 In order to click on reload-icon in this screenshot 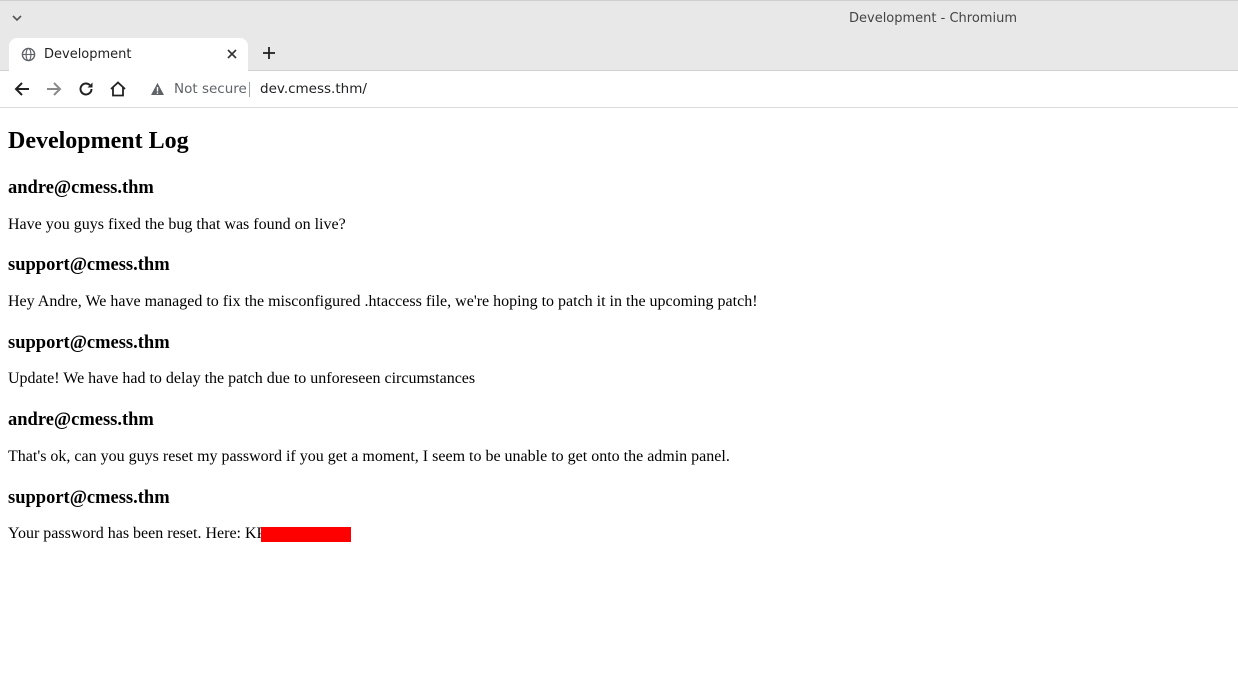, I will do `click(86, 89)`.